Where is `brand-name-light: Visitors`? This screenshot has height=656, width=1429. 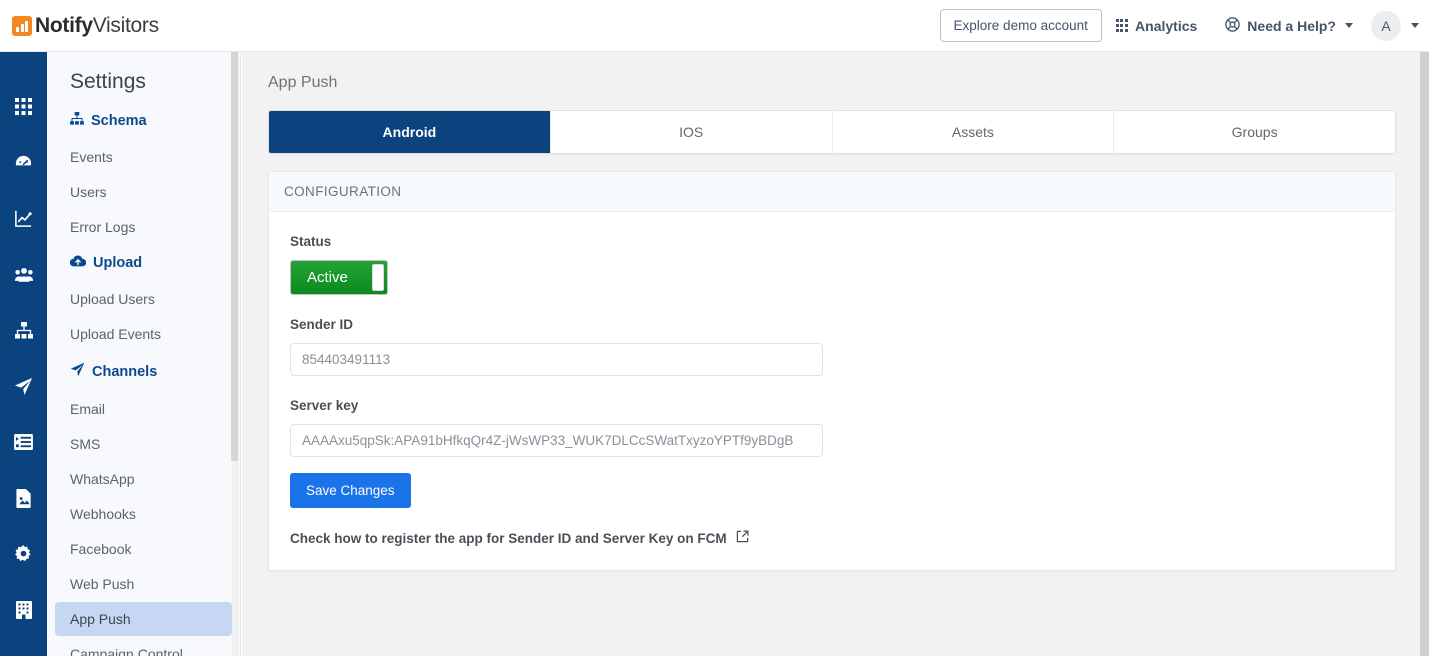
brand-name-light: Visitors is located at coordinates (125, 25).